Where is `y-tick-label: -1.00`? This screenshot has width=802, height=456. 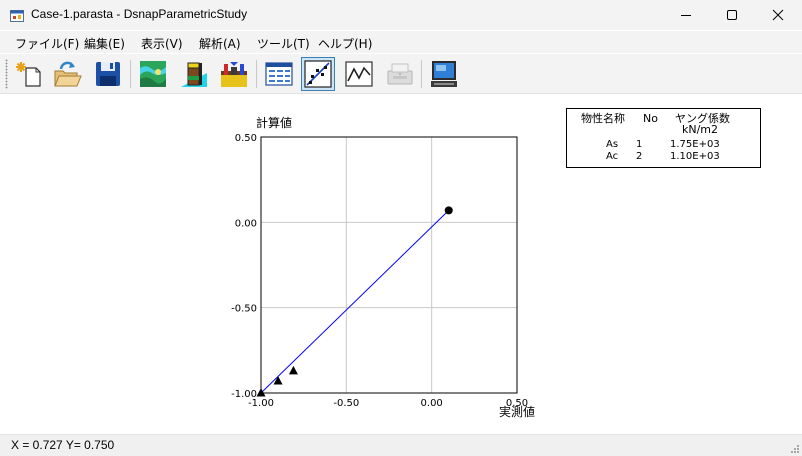
y-tick-label: -1.00 is located at coordinates (244, 394).